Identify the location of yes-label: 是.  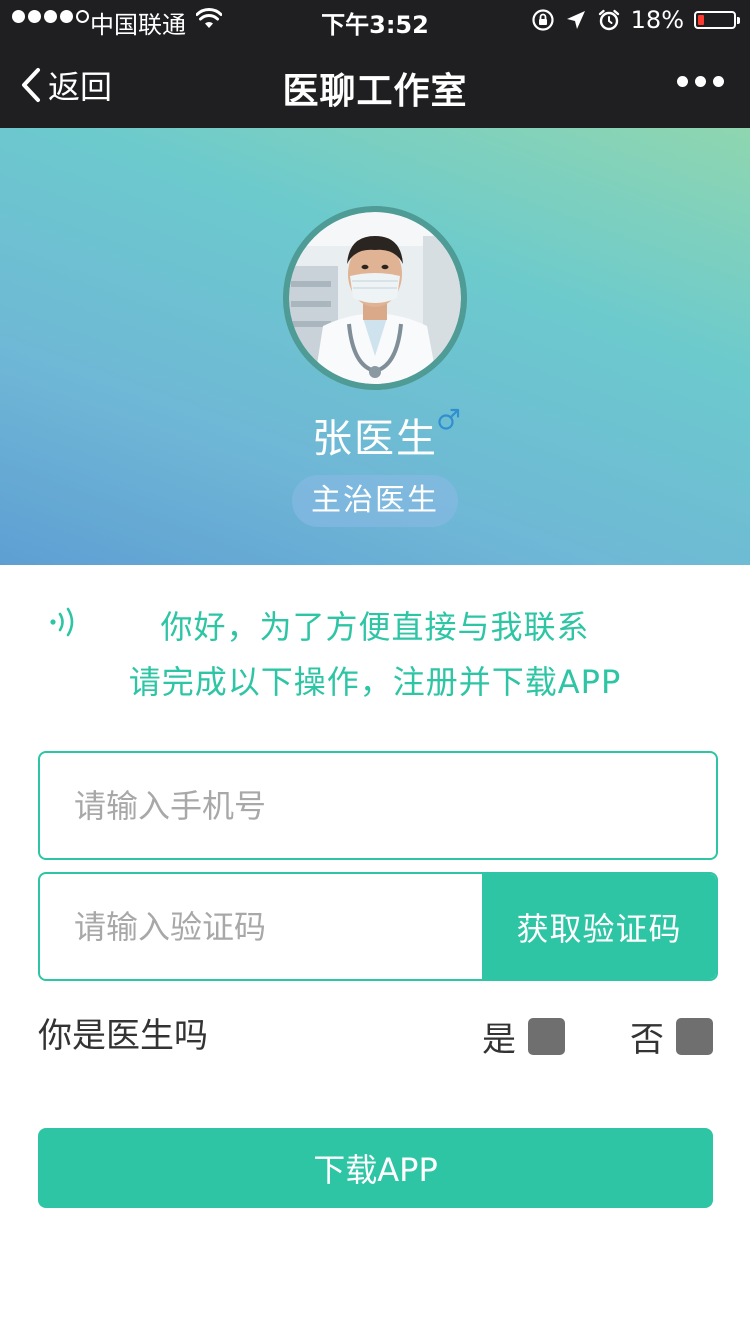
(499, 1040).